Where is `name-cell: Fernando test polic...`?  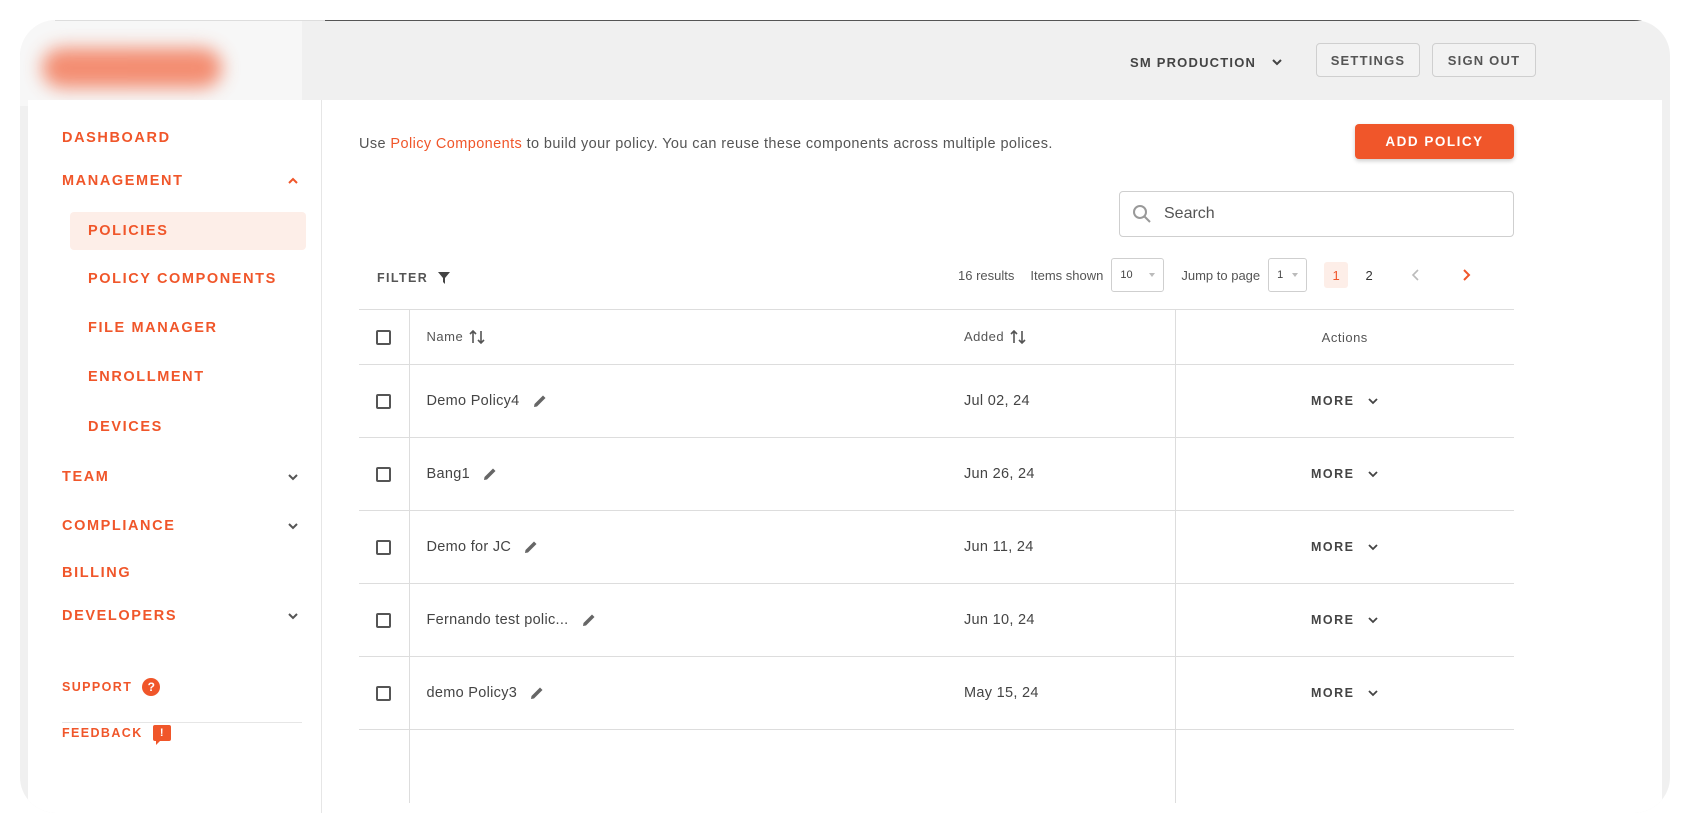 name-cell: Fernando test polic... is located at coordinates (678, 620).